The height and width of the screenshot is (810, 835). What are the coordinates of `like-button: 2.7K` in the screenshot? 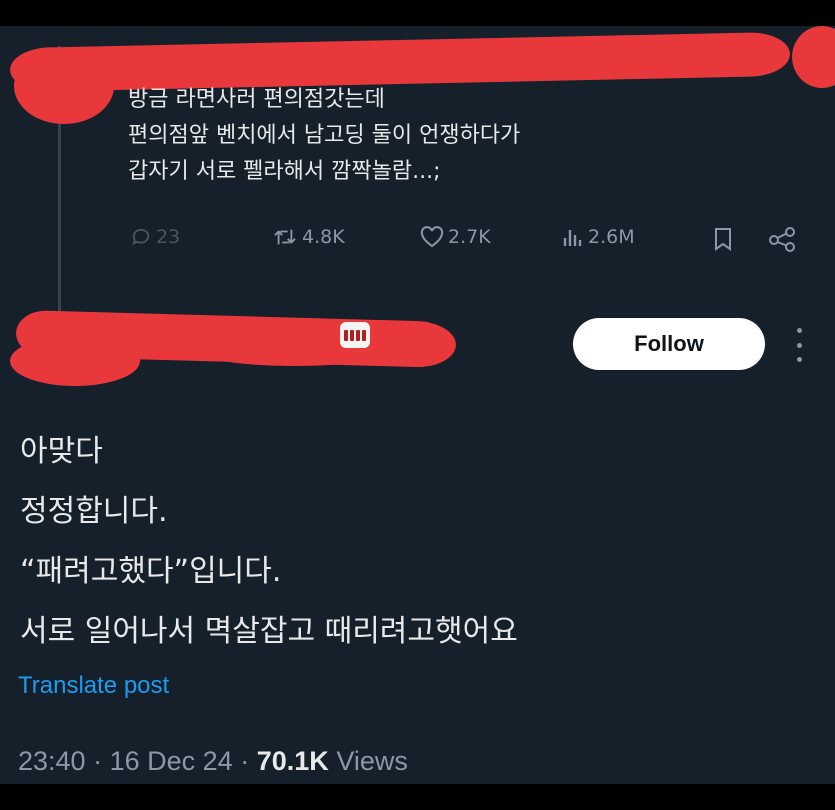 It's located at (455, 237).